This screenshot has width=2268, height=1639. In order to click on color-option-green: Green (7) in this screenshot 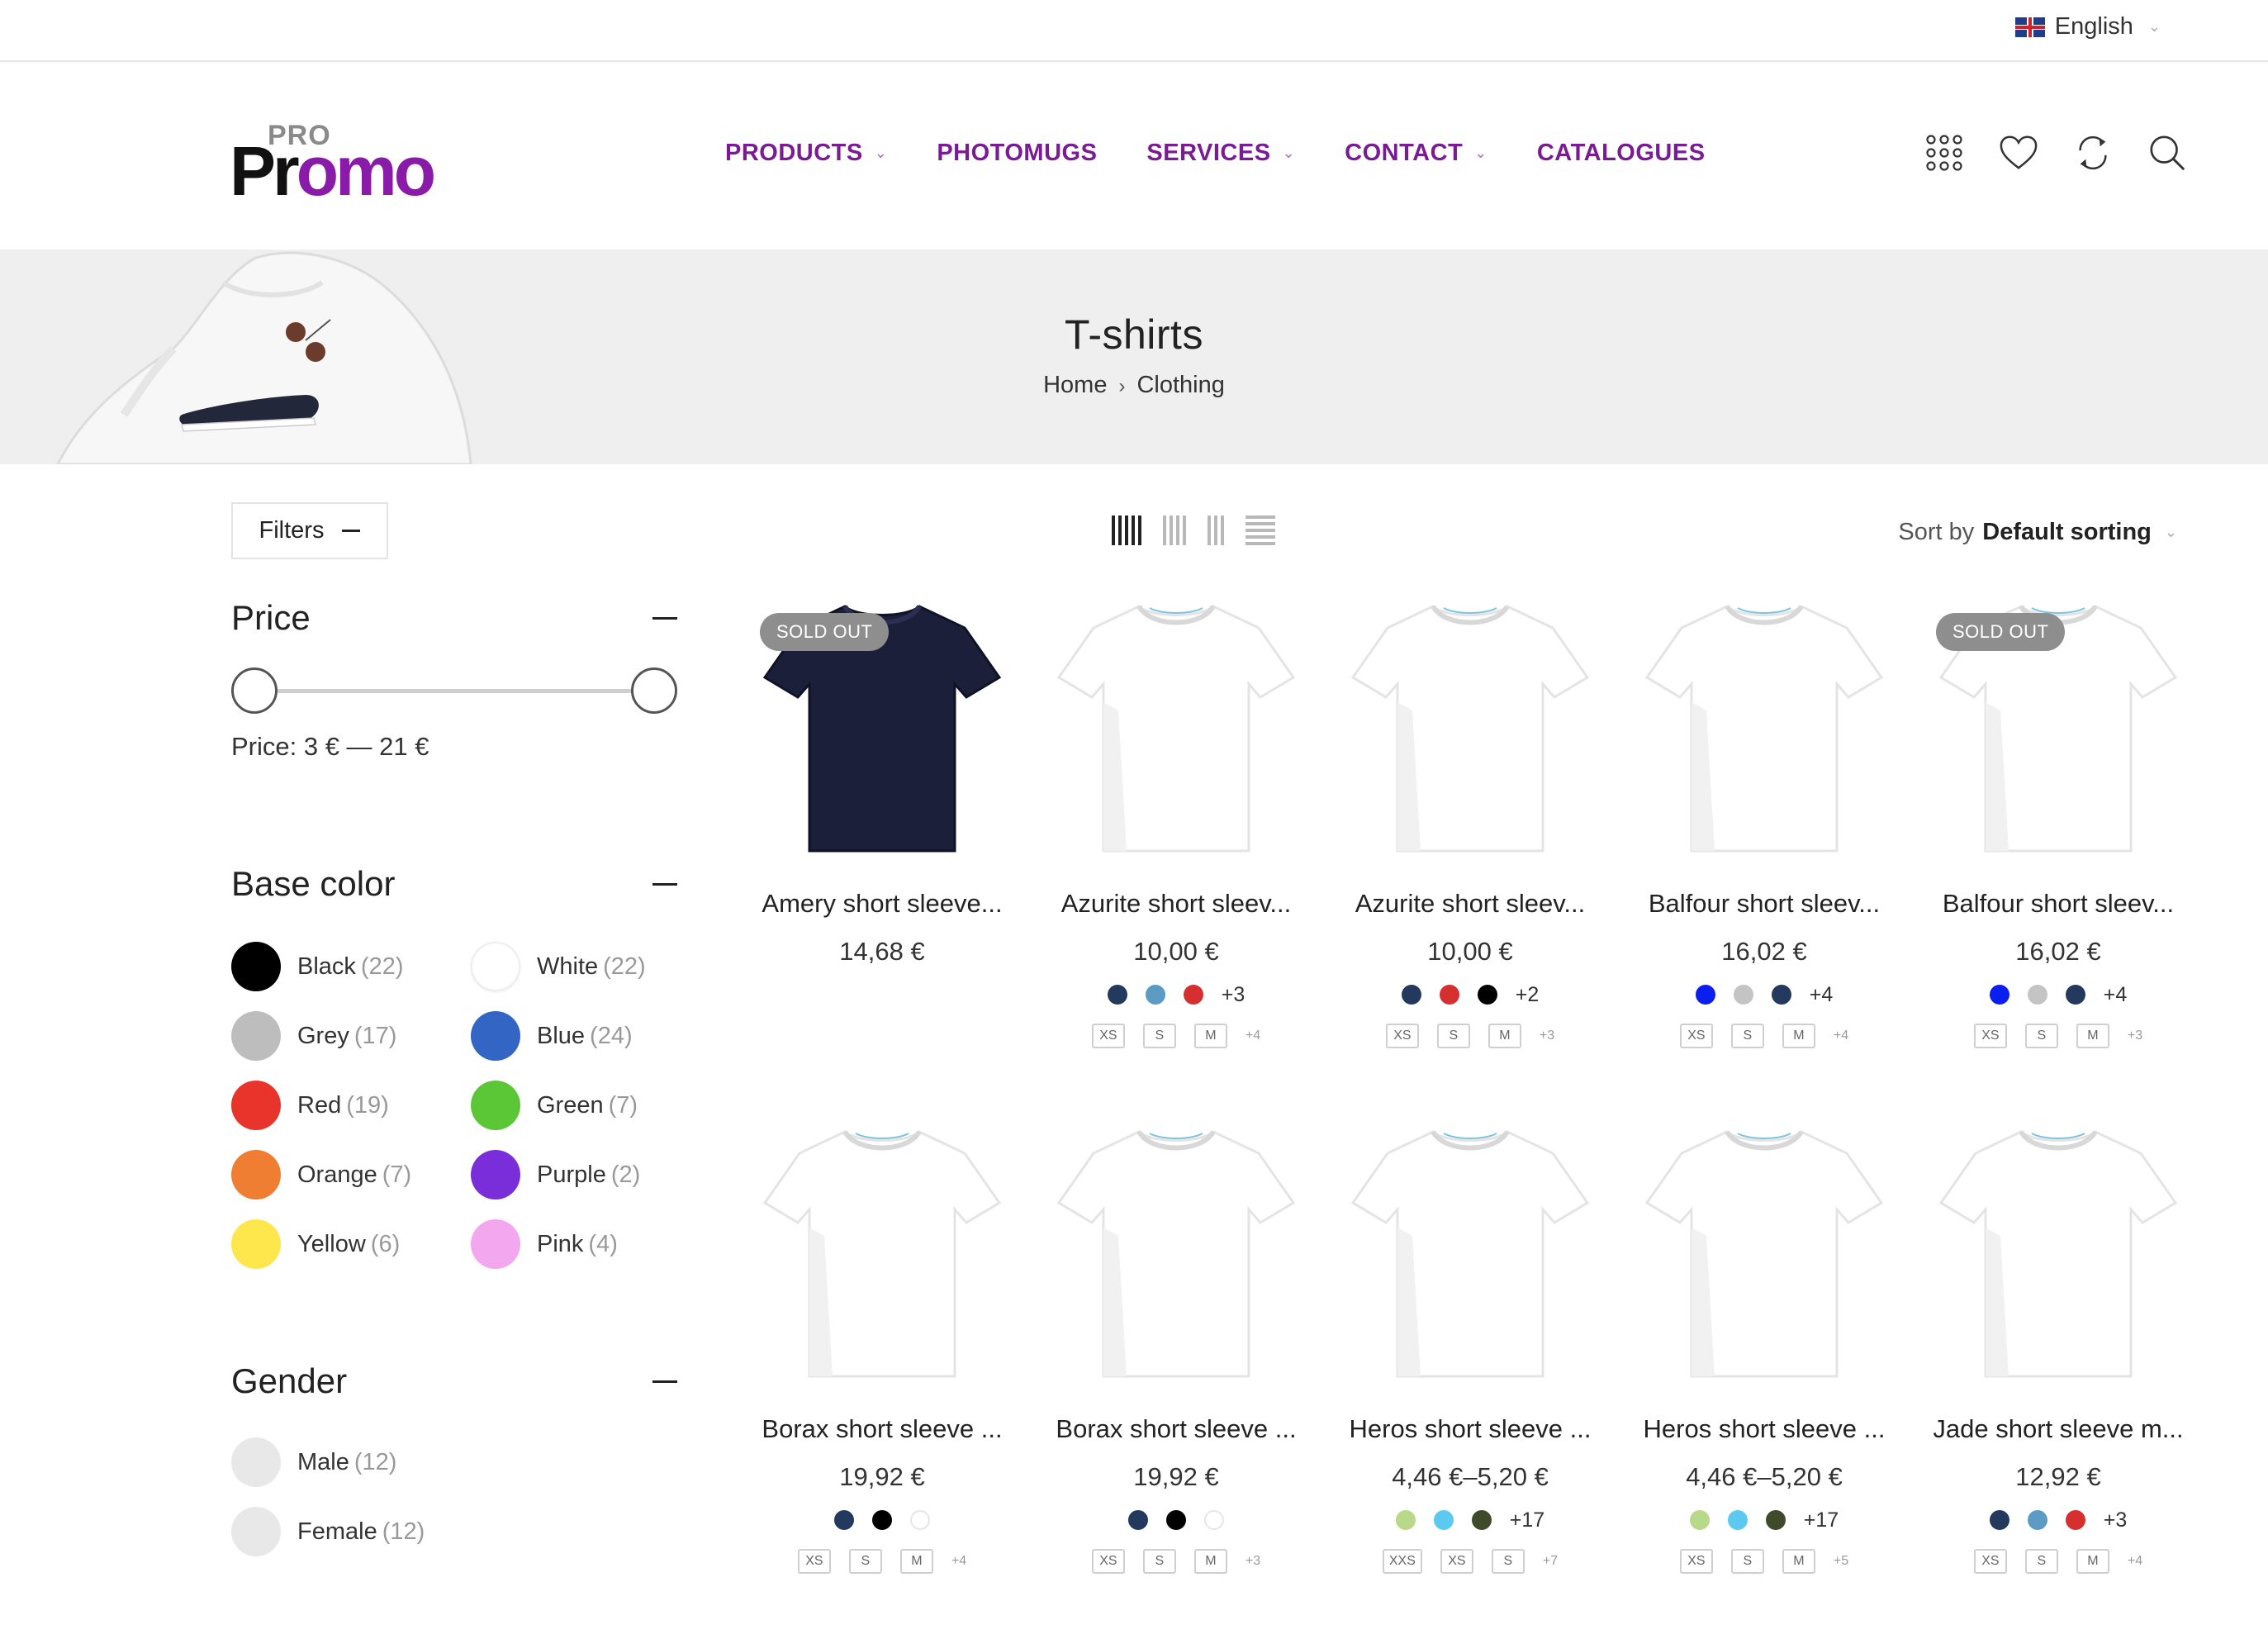, I will do `click(590, 1105)`.